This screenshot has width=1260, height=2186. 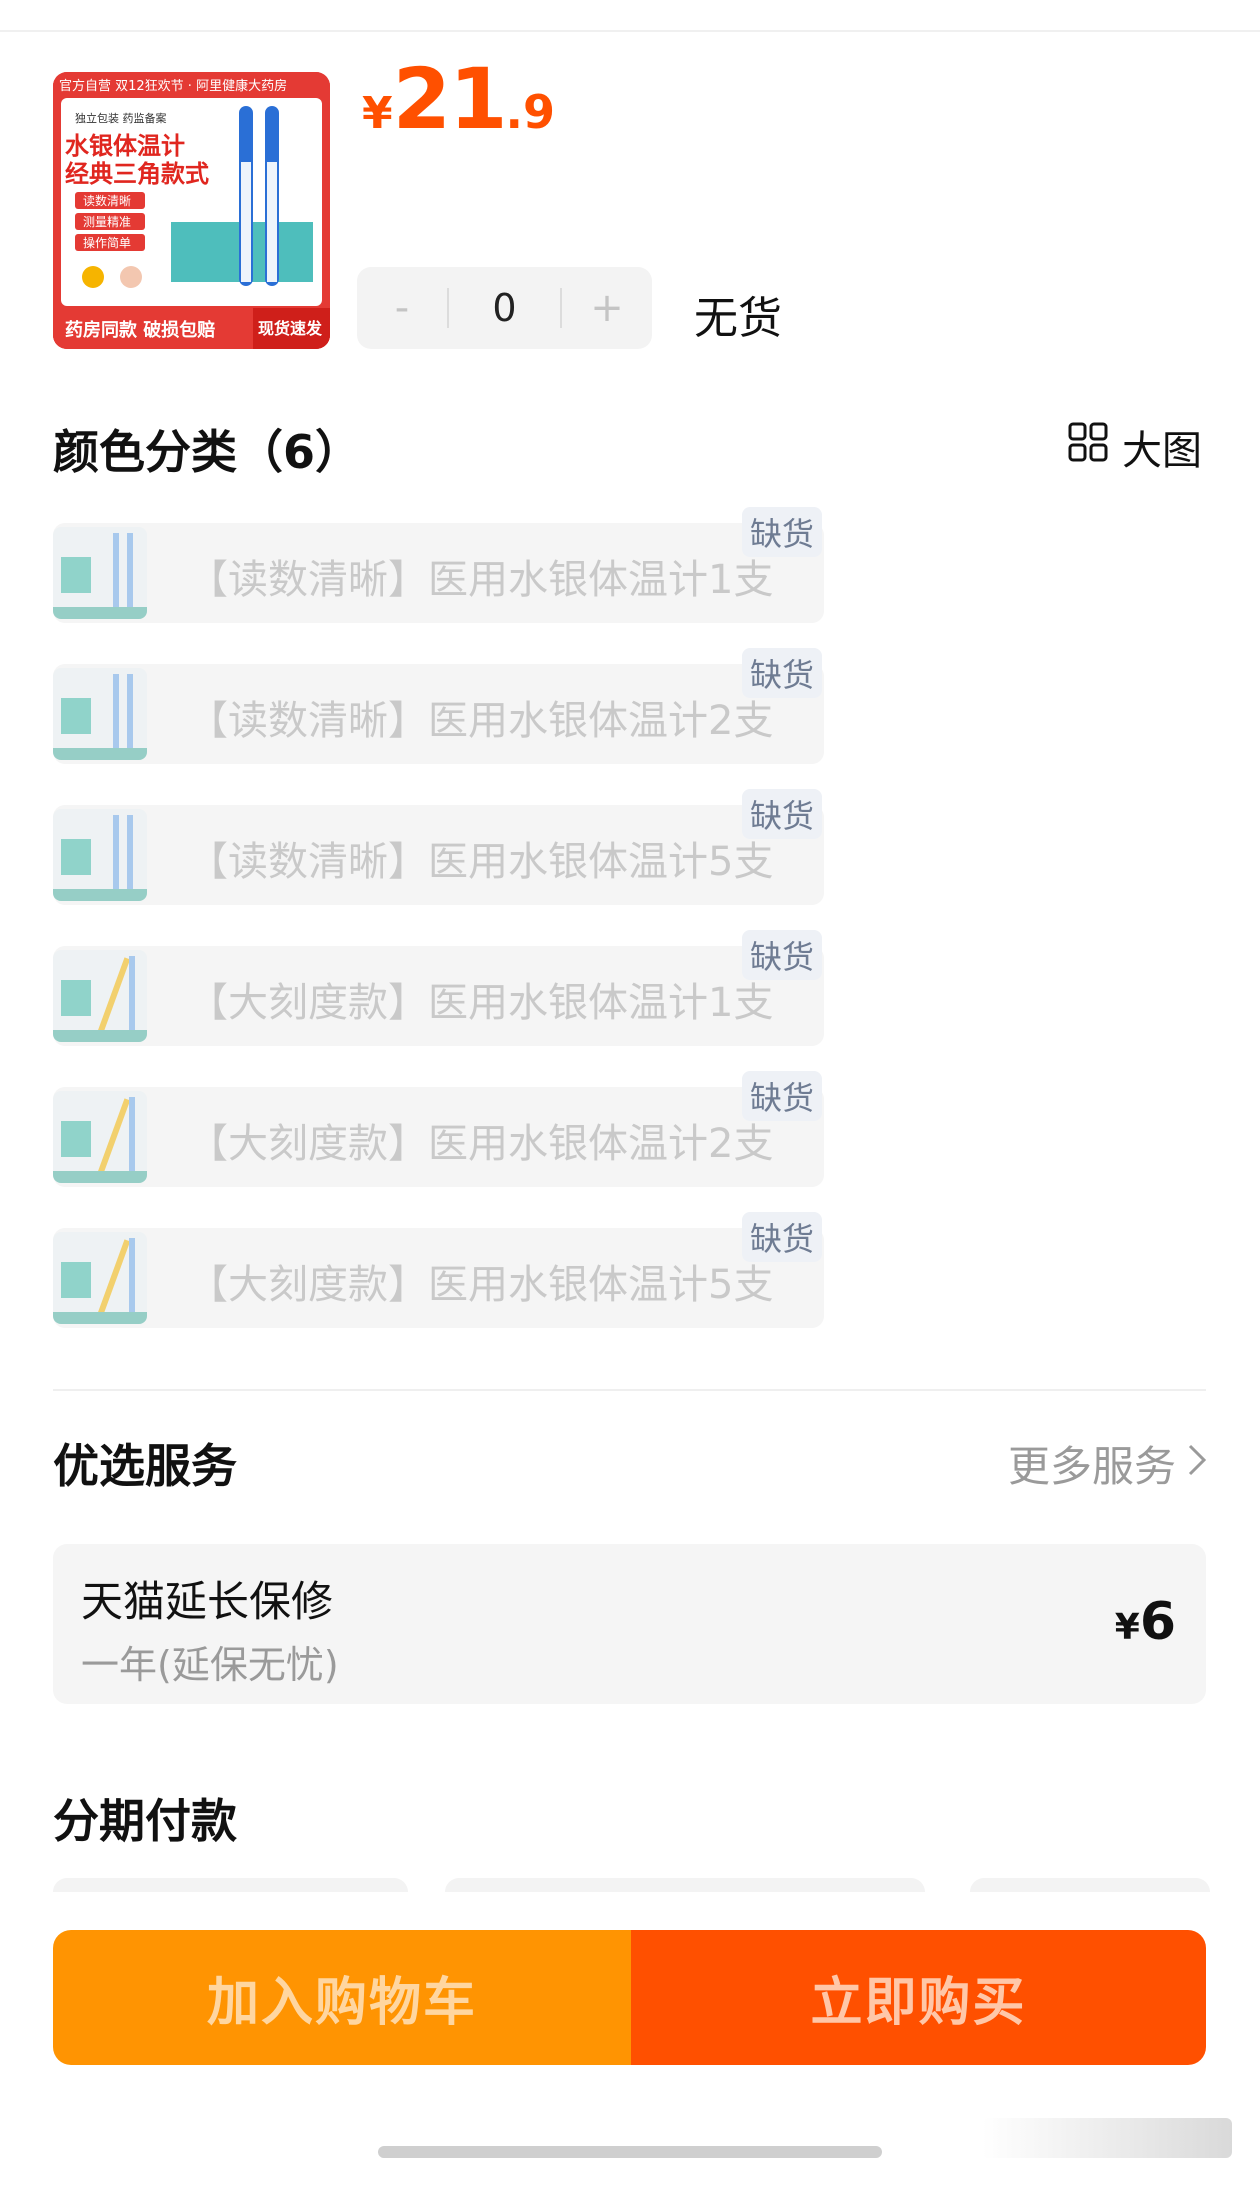 What do you see at coordinates (607, 308) in the screenshot?
I see `increase-button: +` at bounding box center [607, 308].